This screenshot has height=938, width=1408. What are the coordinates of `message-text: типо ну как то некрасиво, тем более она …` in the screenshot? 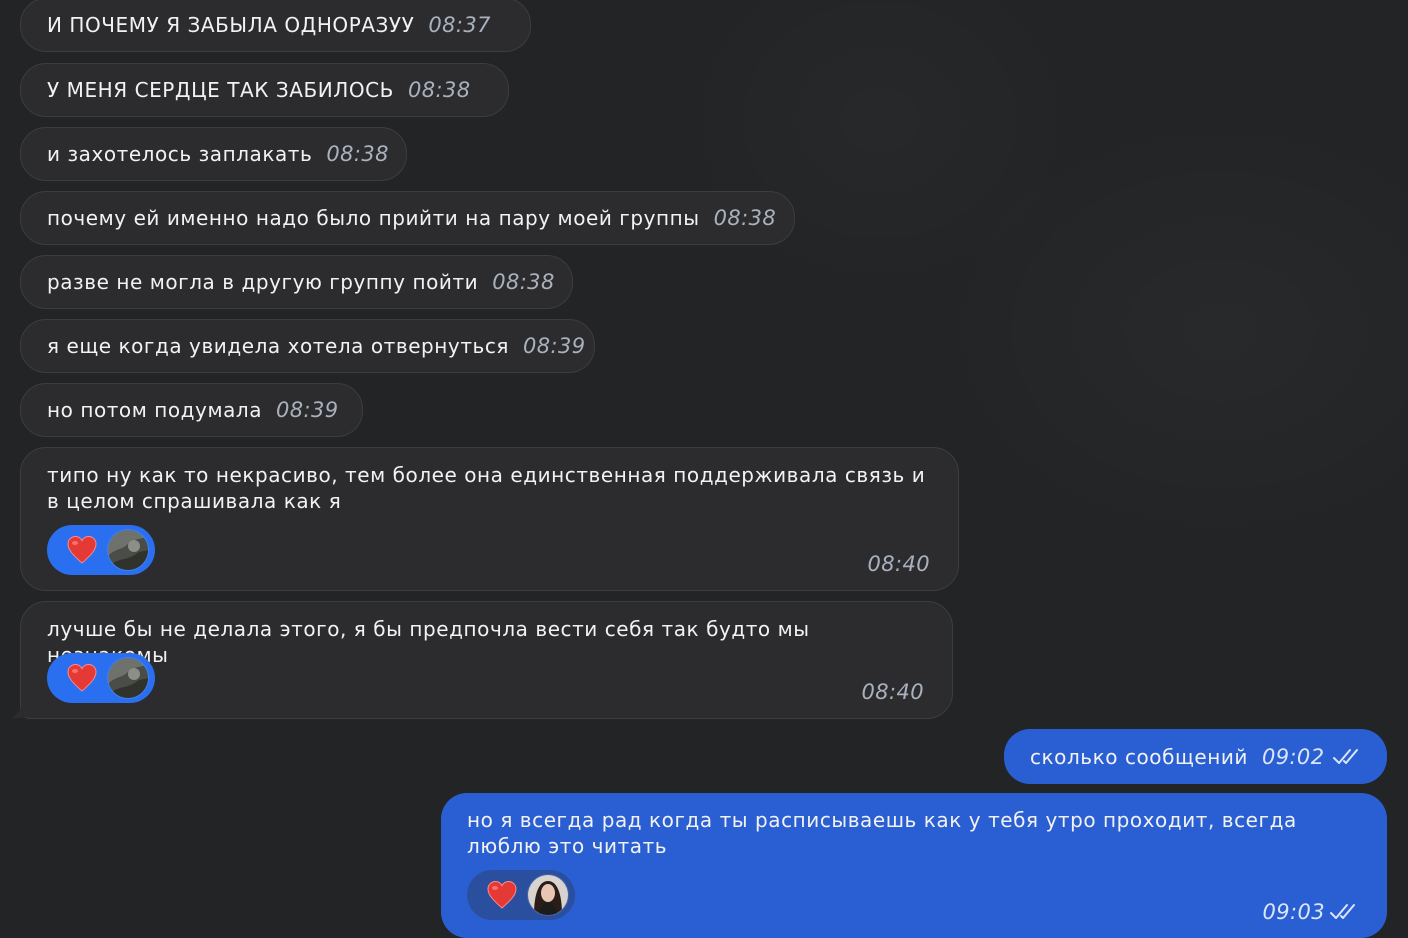 It's located at (486, 488).